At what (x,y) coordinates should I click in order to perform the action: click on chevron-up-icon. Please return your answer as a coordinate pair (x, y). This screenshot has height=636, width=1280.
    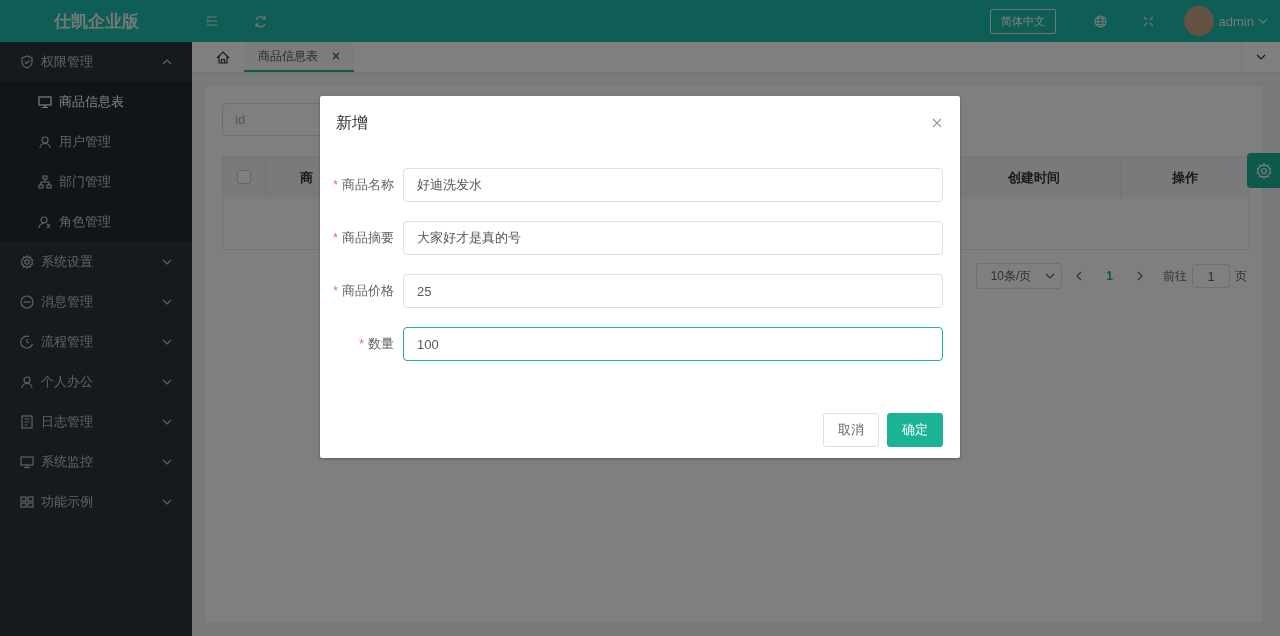
    Looking at the image, I should click on (167, 62).